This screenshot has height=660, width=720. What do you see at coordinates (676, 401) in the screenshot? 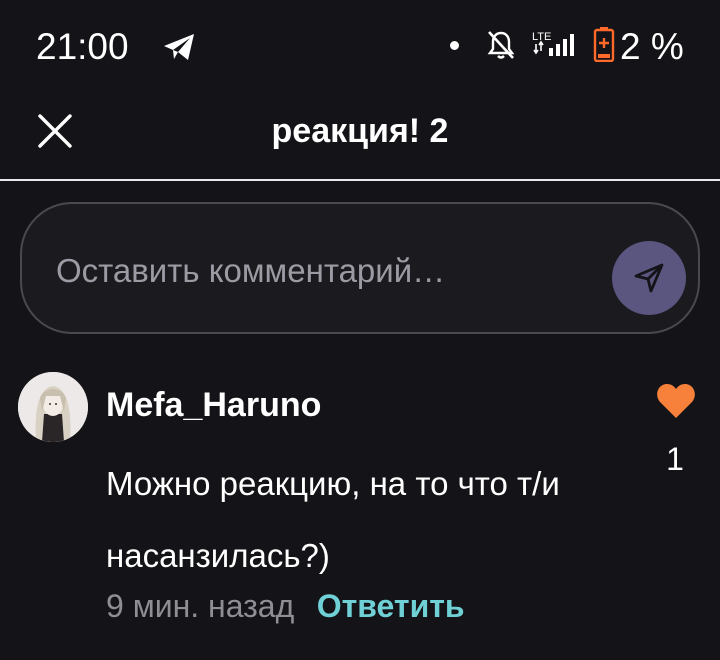
I see `heart-icon` at bounding box center [676, 401].